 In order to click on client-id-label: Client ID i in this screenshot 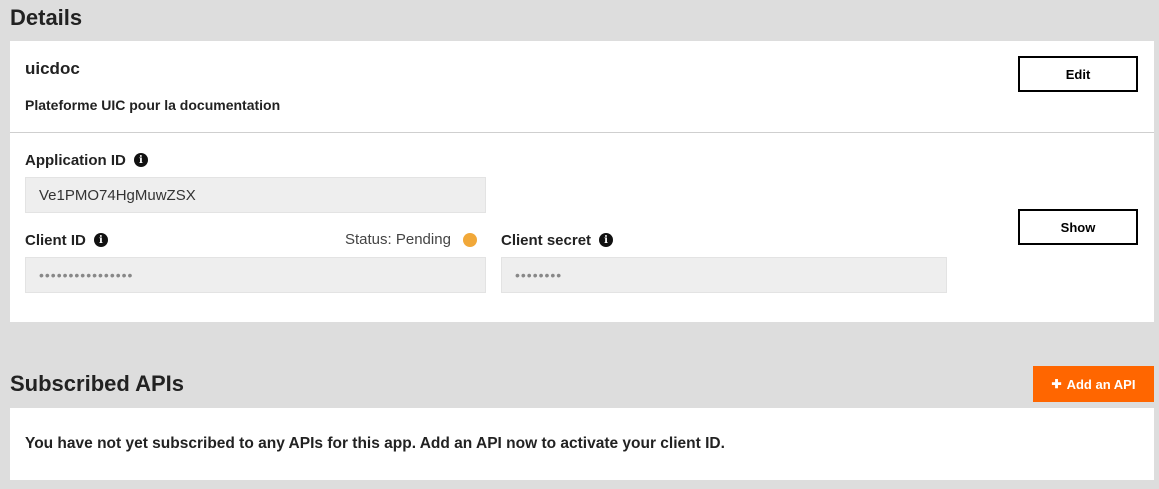, I will do `click(66, 240)`.